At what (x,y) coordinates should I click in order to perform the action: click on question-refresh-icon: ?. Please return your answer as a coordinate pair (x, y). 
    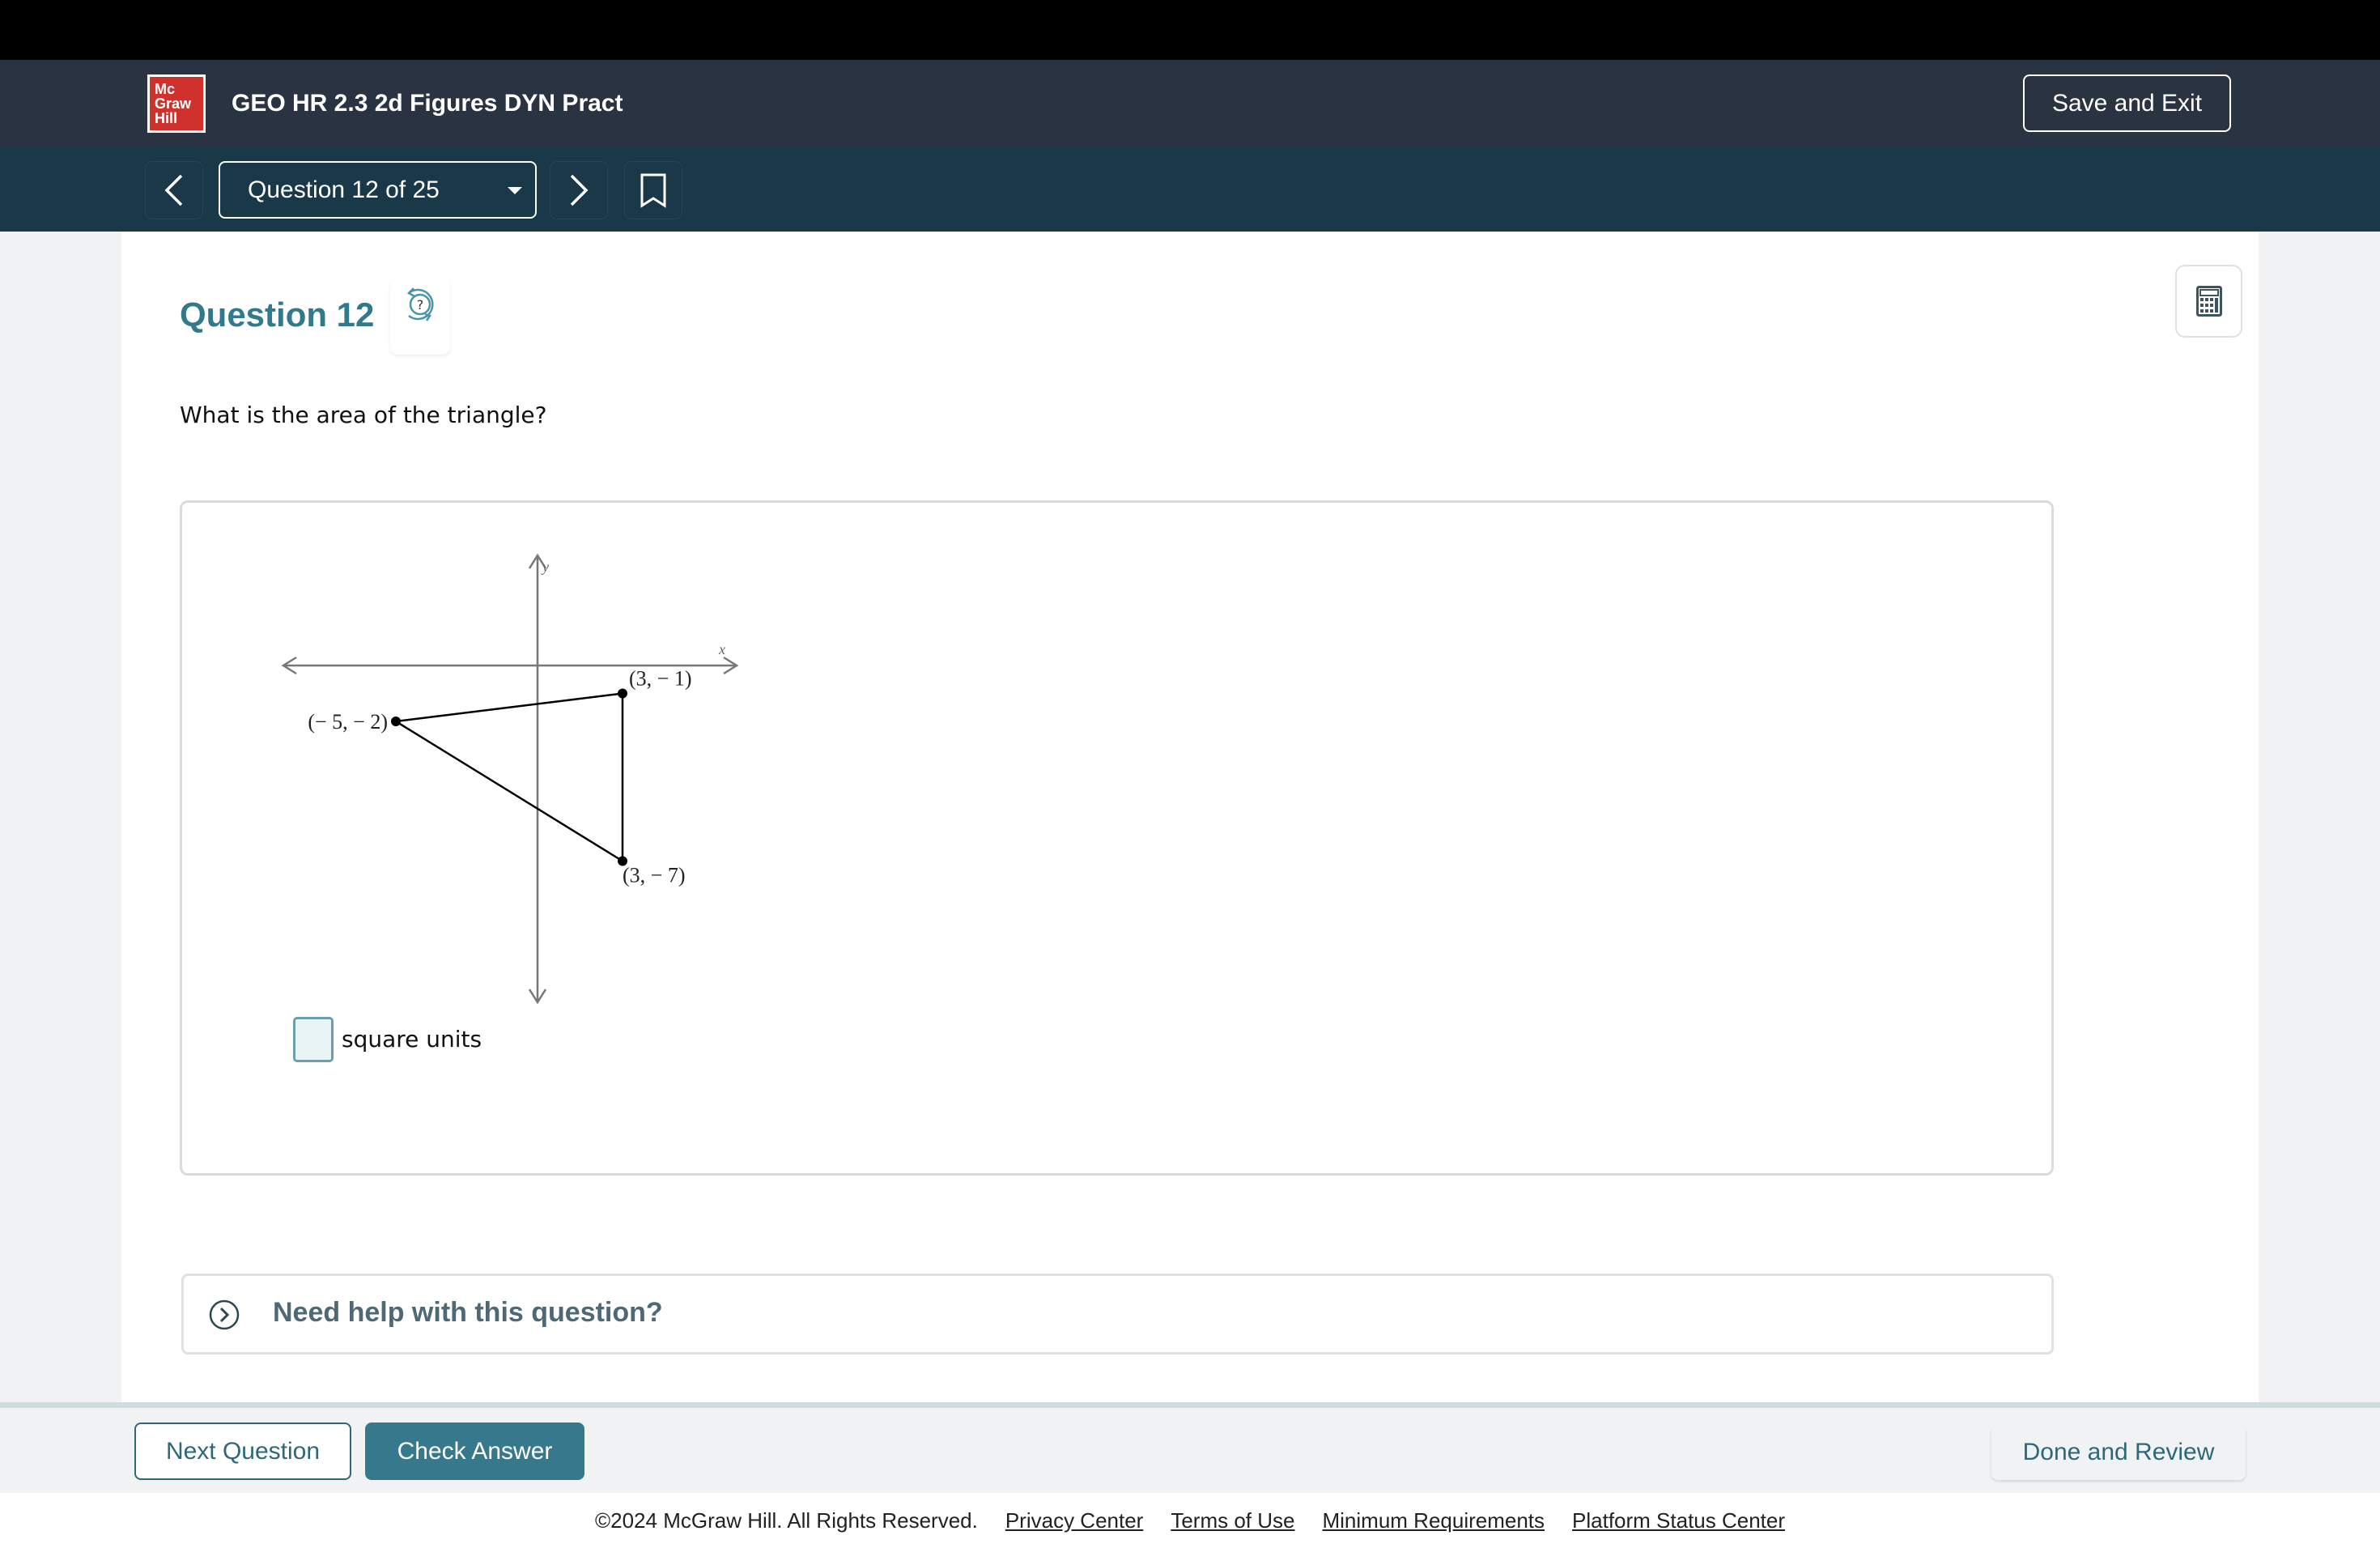
    Looking at the image, I should click on (420, 304).